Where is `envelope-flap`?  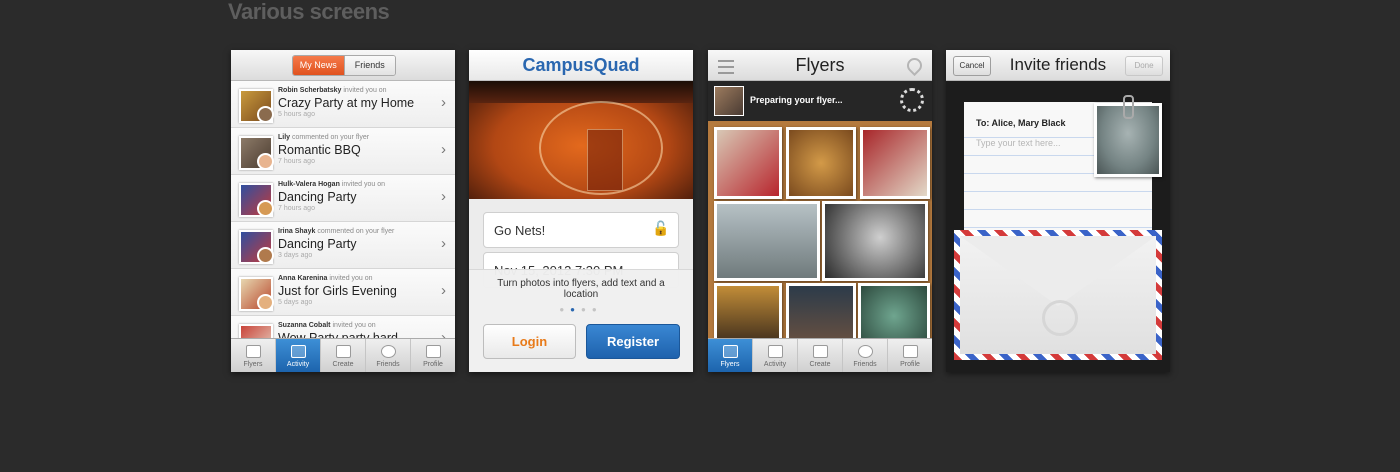
envelope-flap is located at coordinates (1058, 271).